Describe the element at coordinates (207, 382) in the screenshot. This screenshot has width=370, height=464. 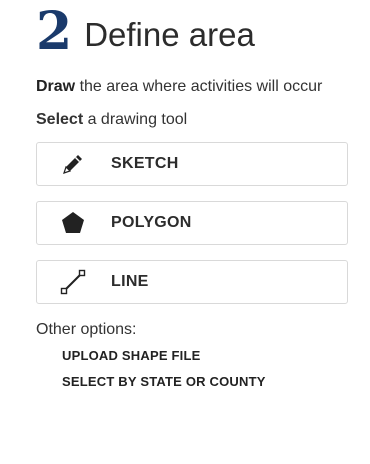
I see `select-by-state-or-county-link: SELECT BY STATE OR COUNTY` at that location.